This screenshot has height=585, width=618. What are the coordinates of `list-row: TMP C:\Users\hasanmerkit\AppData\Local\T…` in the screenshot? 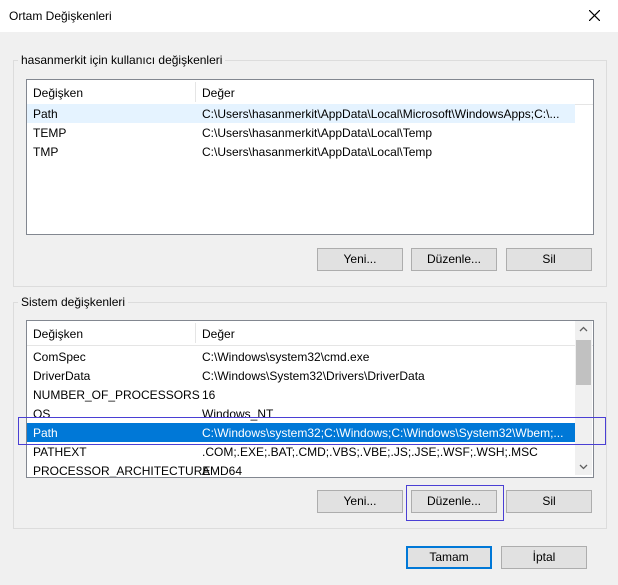 It's located at (301, 151).